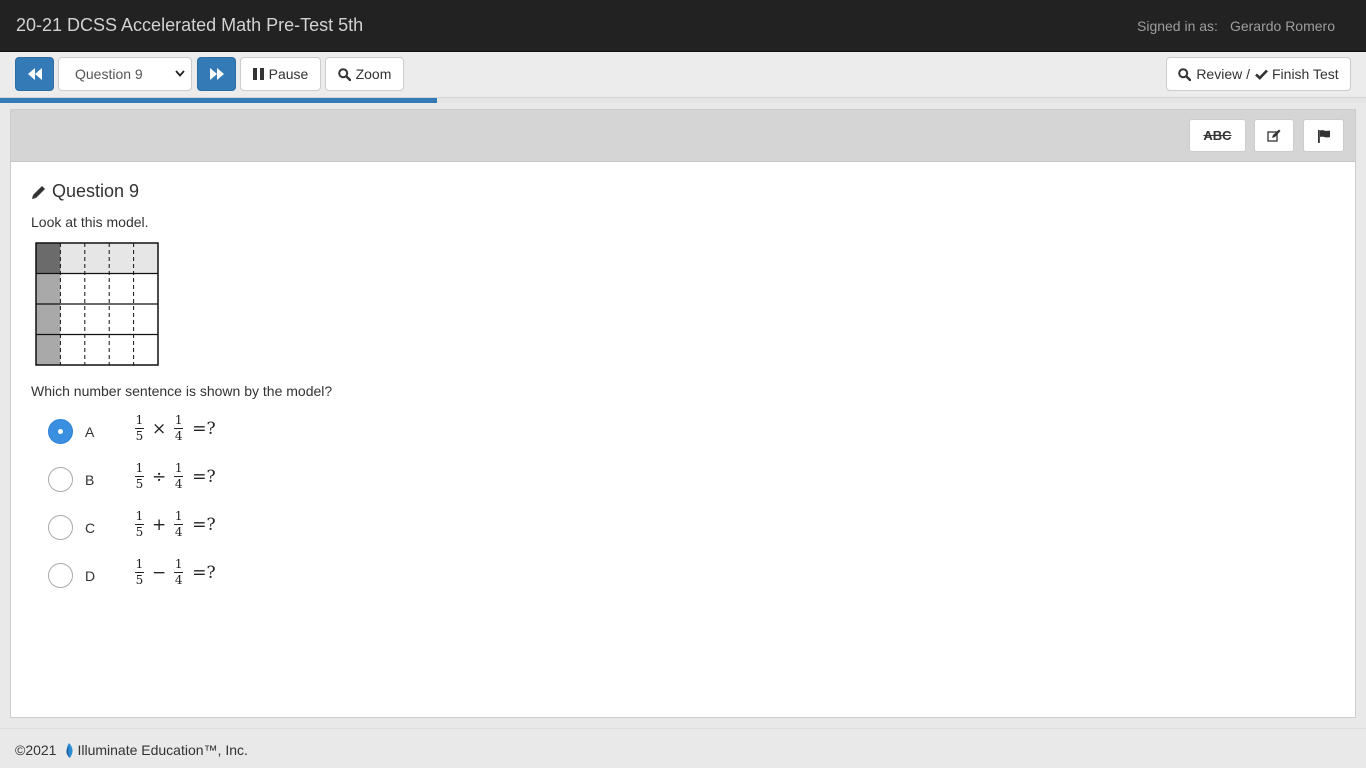  What do you see at coordinates (258, 74) in the screenshot?
I see `pause-icon` at bounding box center [258, 74].